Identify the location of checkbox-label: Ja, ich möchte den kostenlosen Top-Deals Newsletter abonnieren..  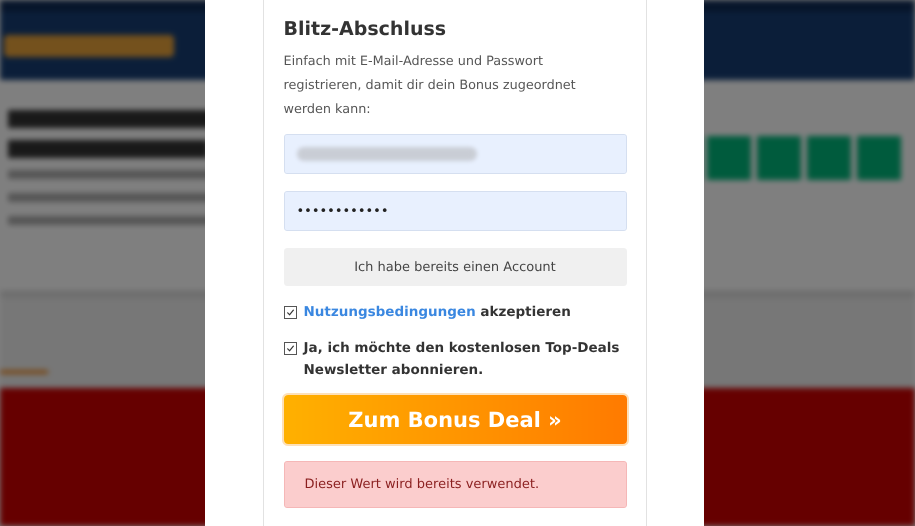
(462, 359).